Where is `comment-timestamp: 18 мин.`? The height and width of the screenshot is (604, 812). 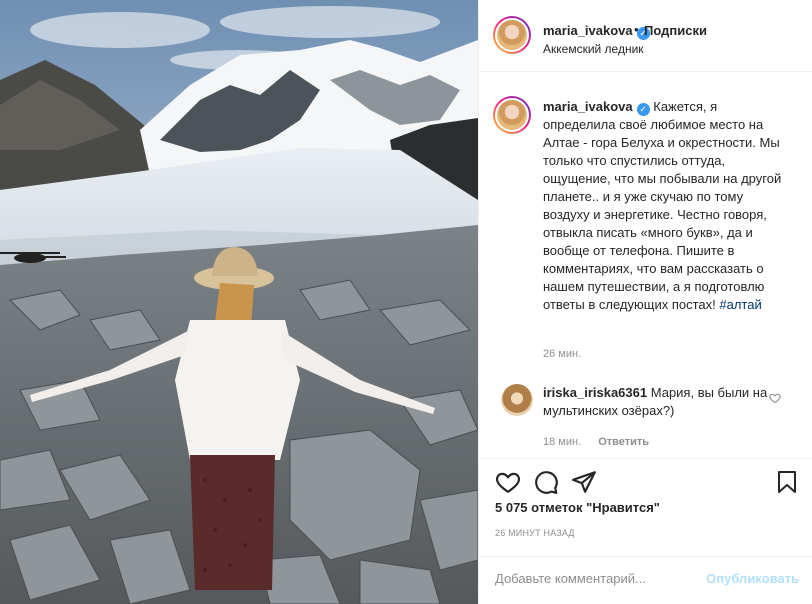 comment-timestamp: 18 мин. is located at coordinates (562, 442).